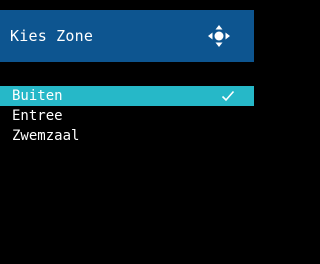 Image resolution: width=320 pixels, height=264 pixels. What do you see at coordinates (52, 36) in the screenshot?
I see `page-title: Kies Zone` at bounding box center [52, 36].